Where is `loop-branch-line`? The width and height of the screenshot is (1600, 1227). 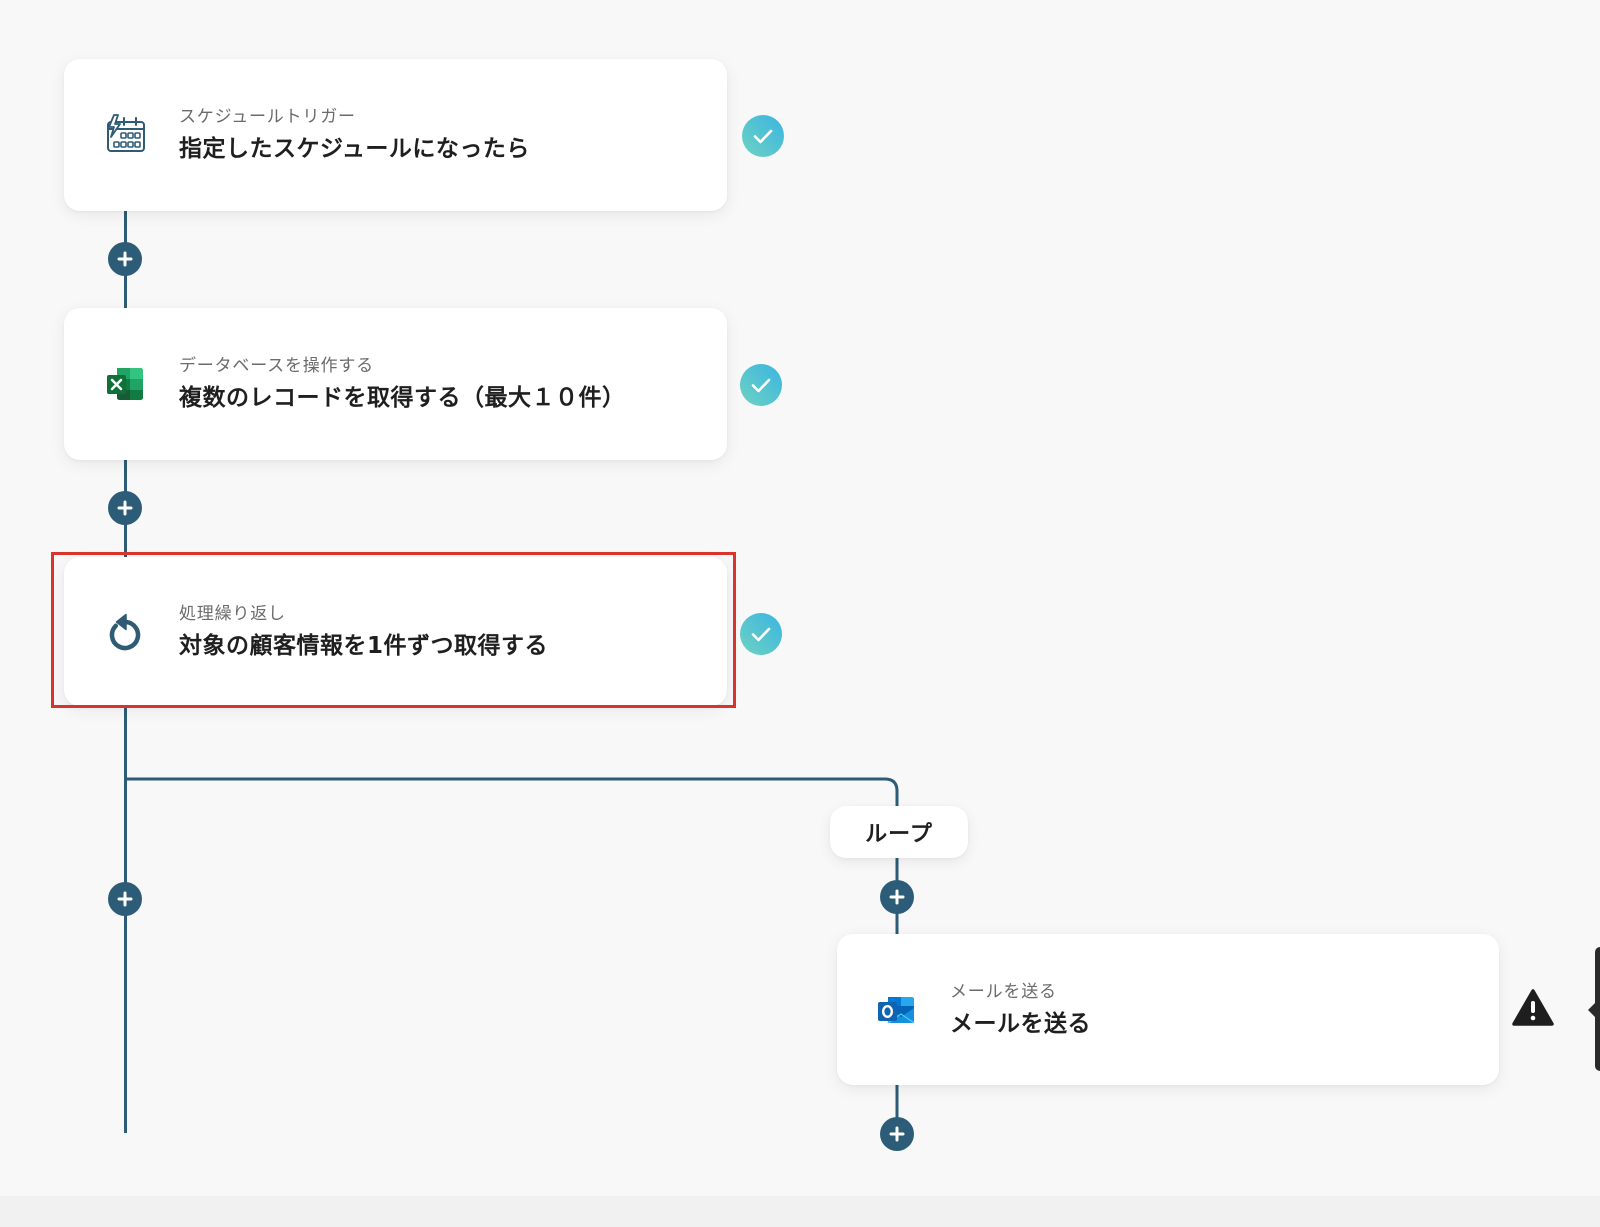 loop-branch-line is located at coordinates (512, 955).